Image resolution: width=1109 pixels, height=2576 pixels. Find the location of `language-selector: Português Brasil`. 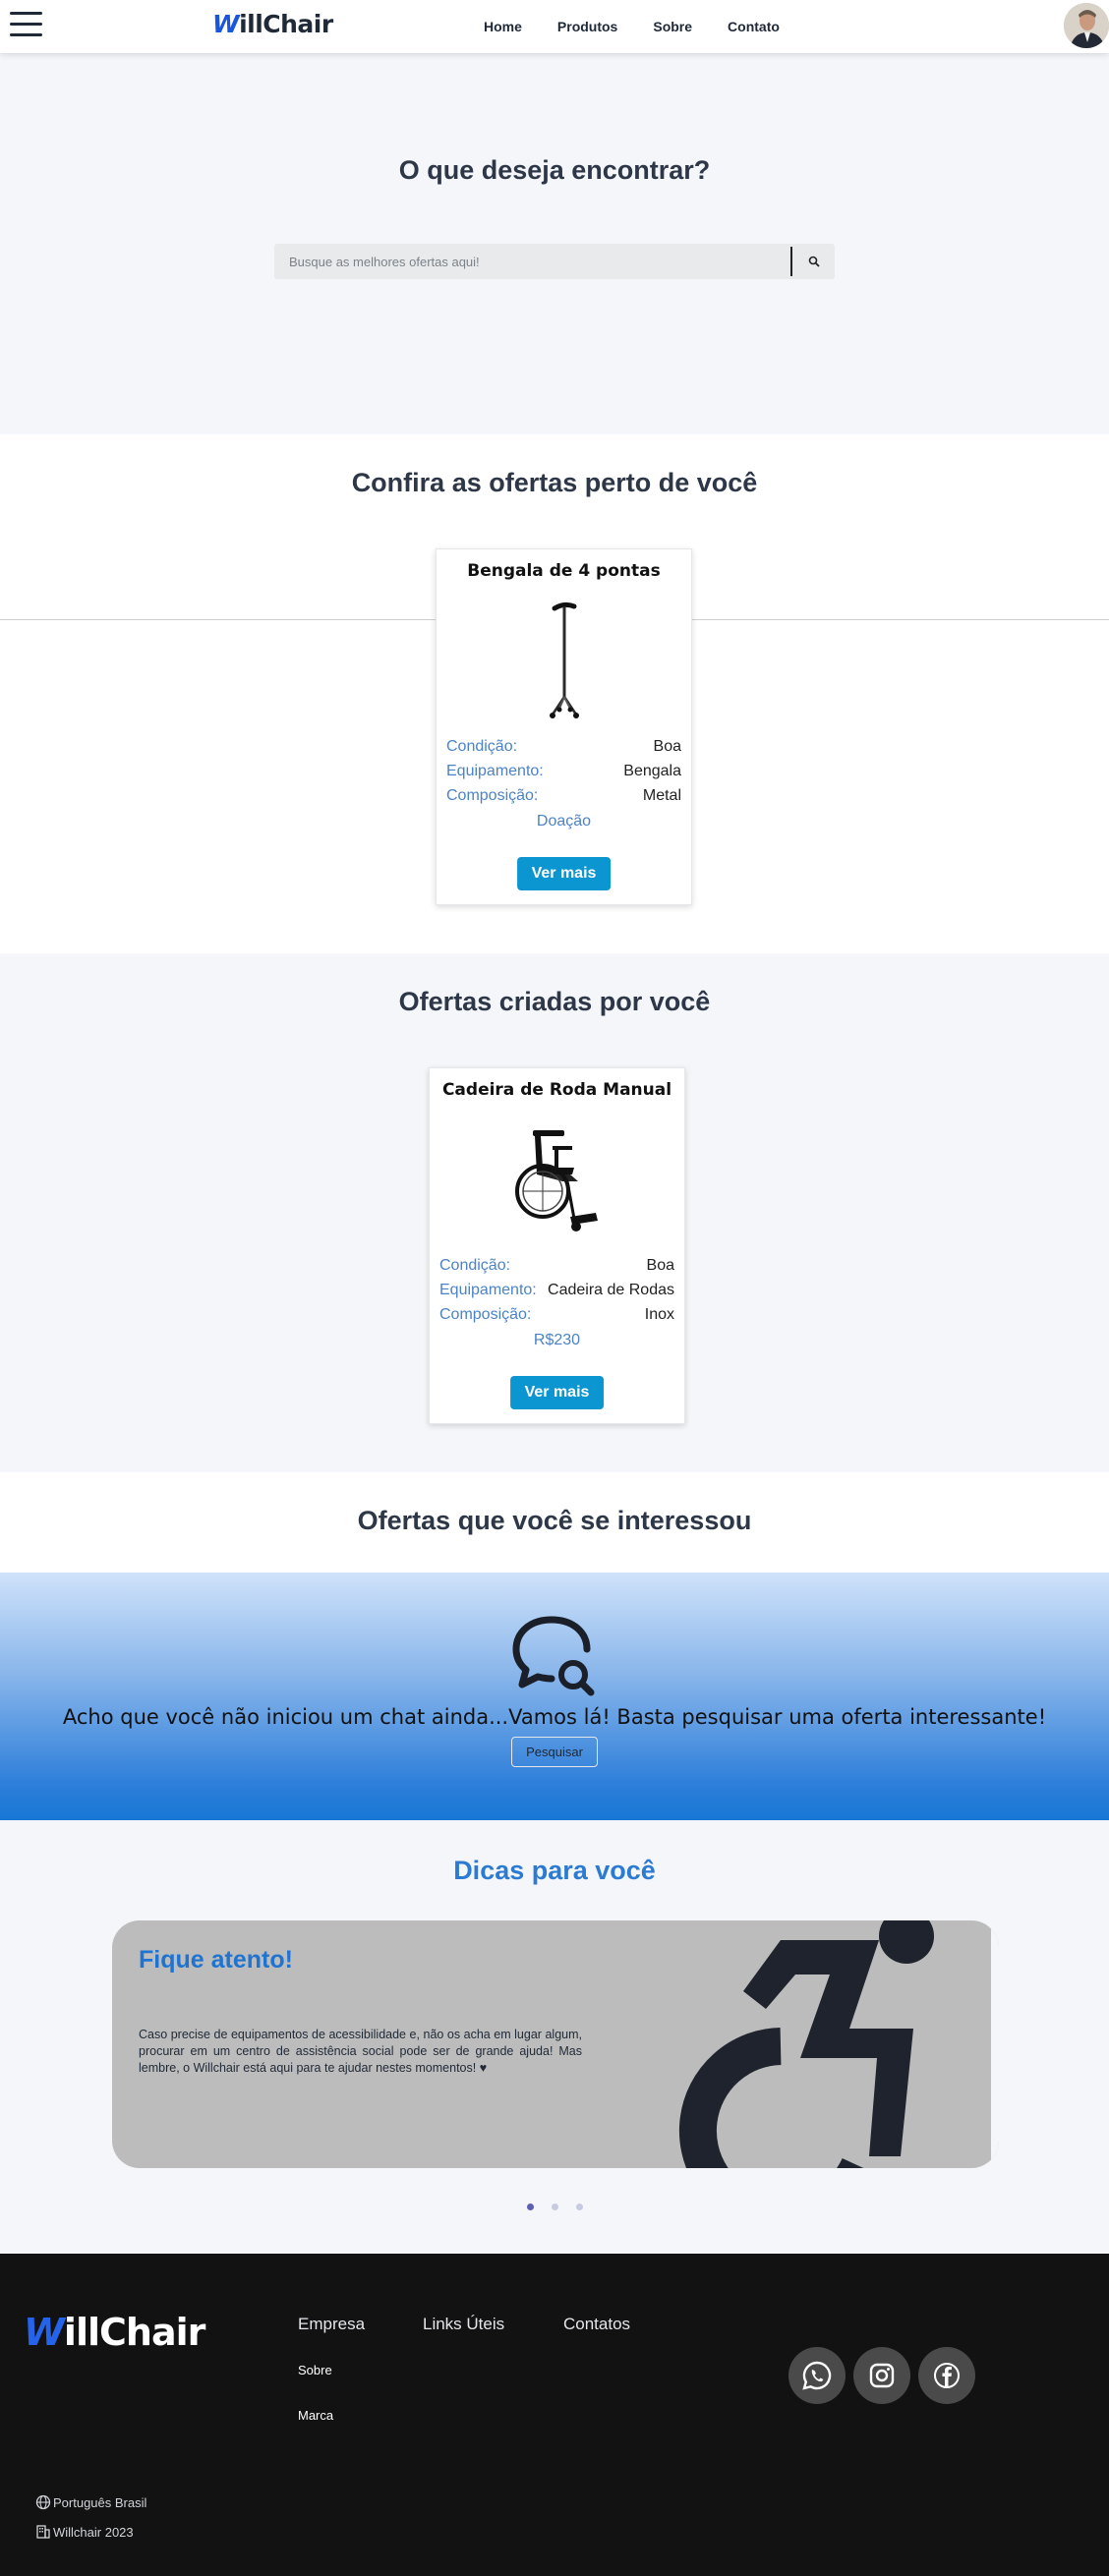

language-selector: Português Brasil is located at coordinates (90, 2502).